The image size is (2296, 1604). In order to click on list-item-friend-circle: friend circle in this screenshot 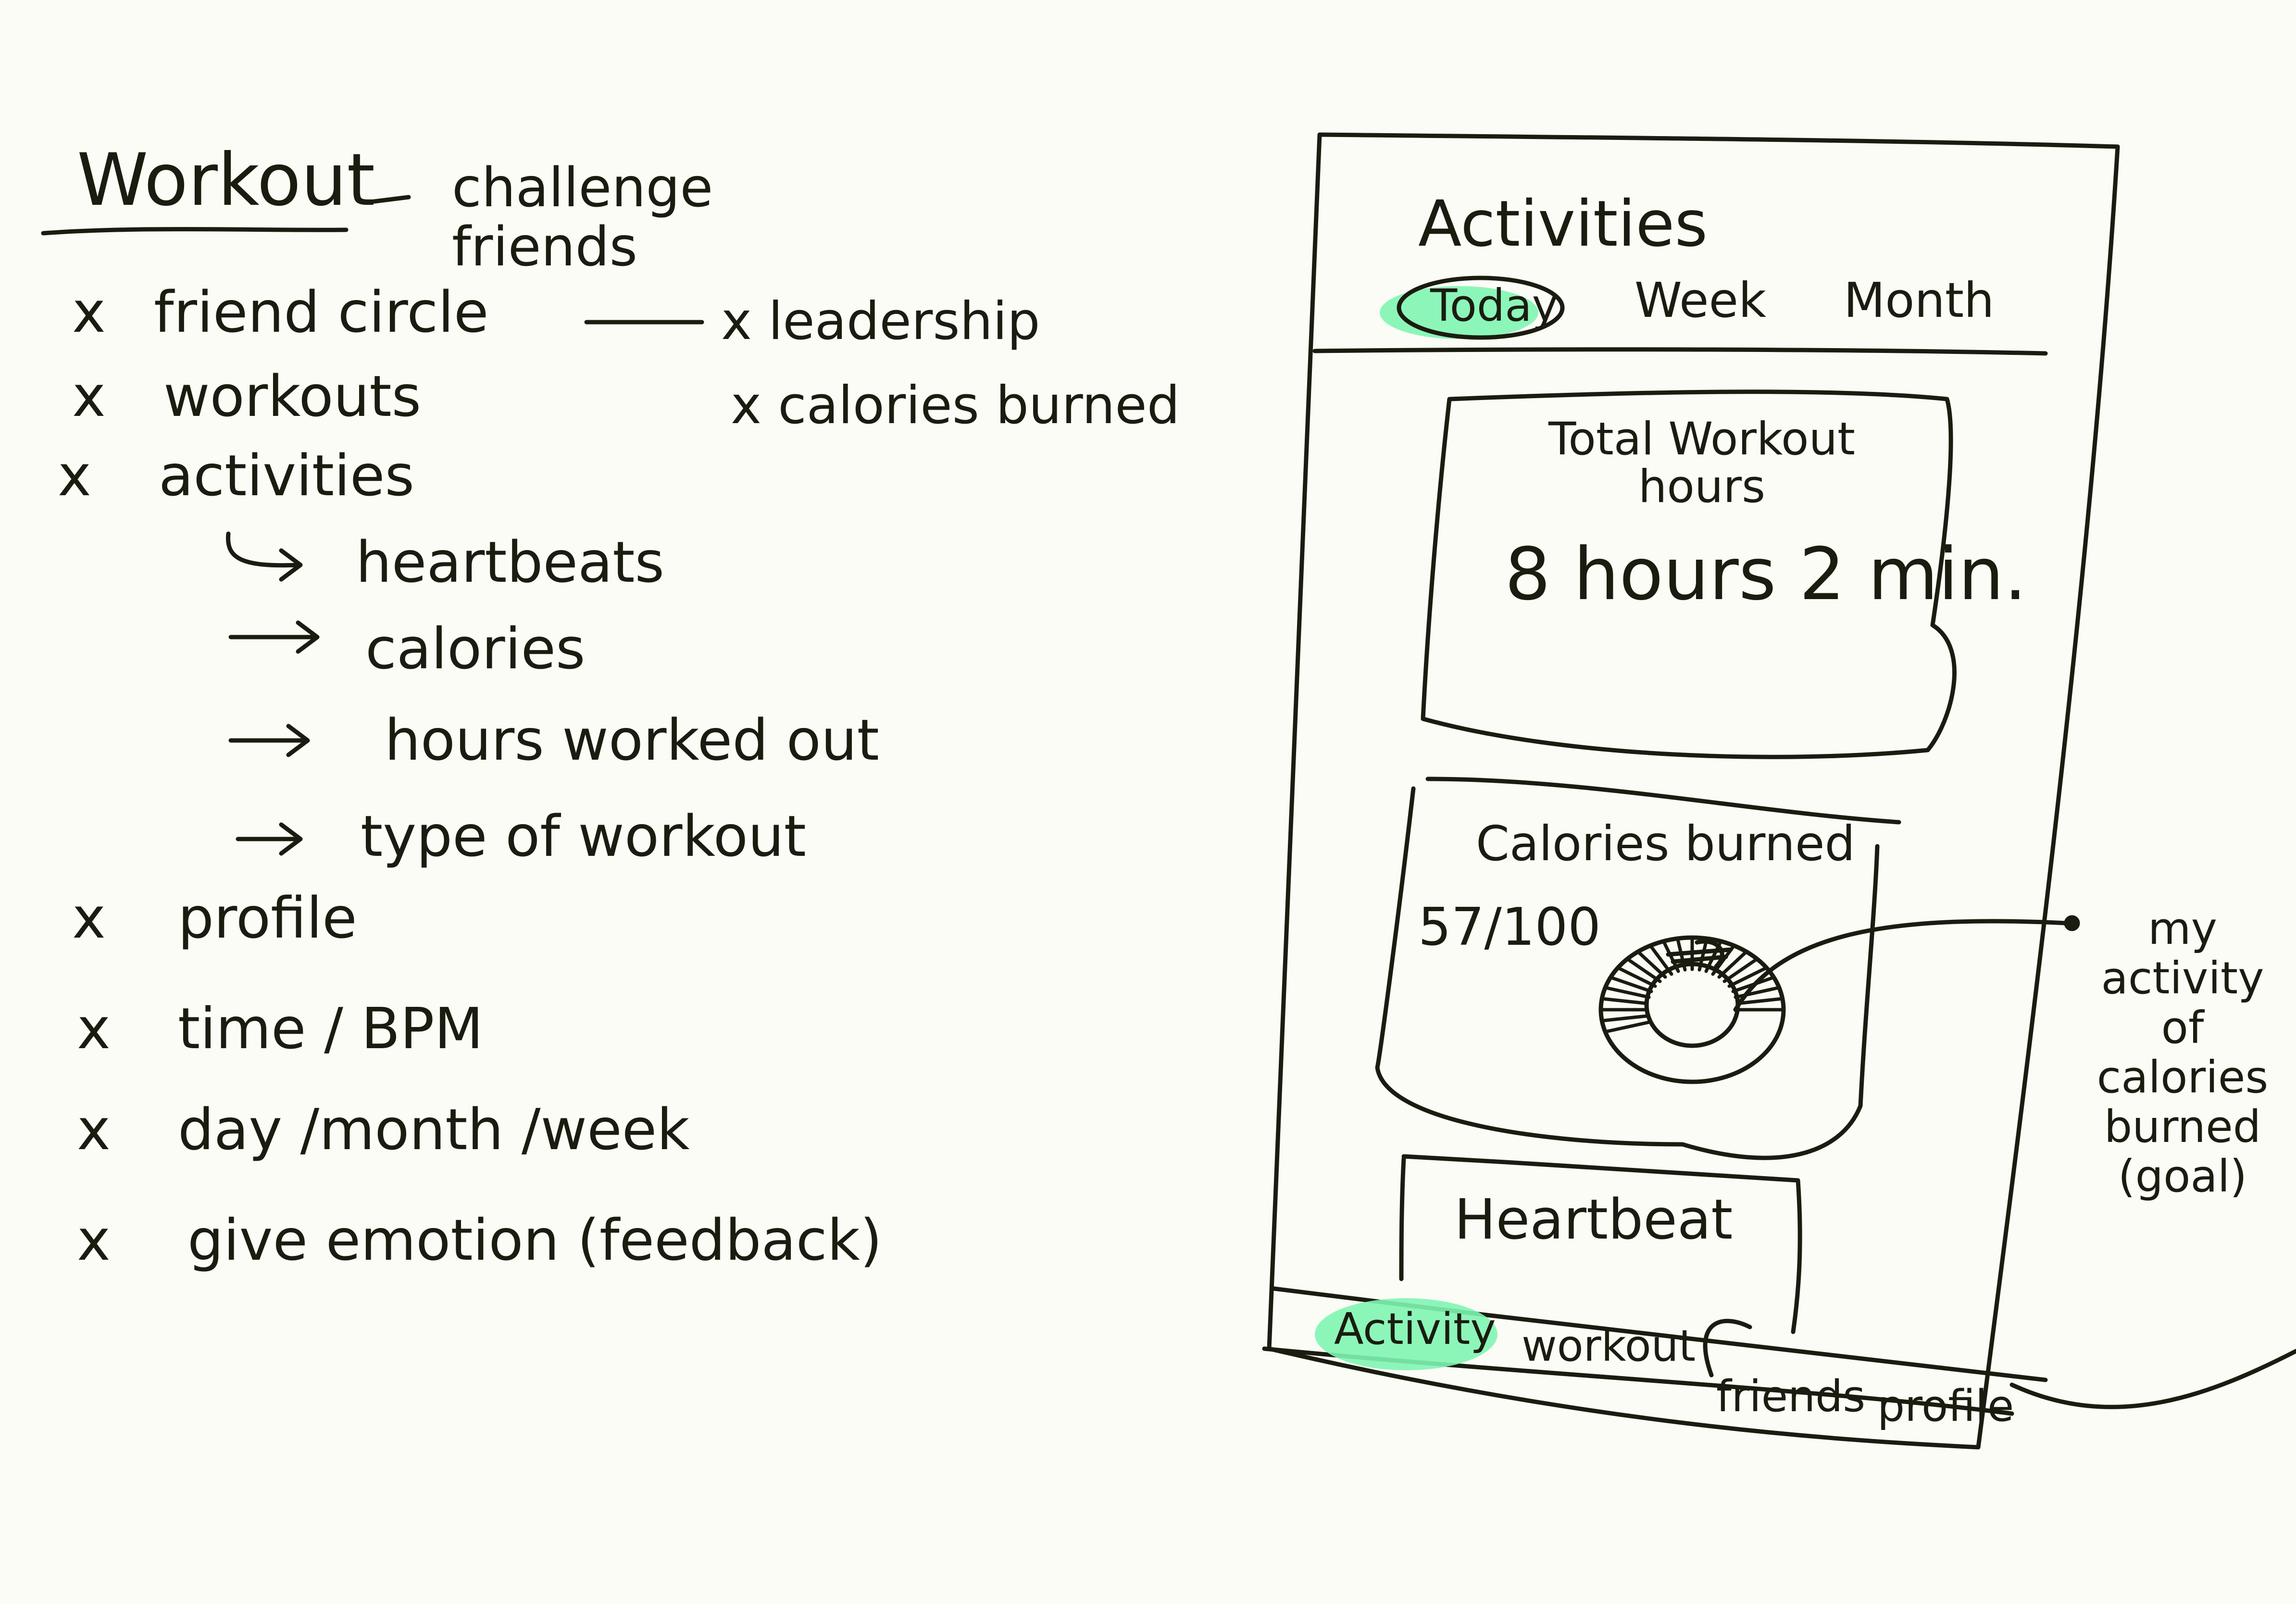, I will do `click(321, 312)`.